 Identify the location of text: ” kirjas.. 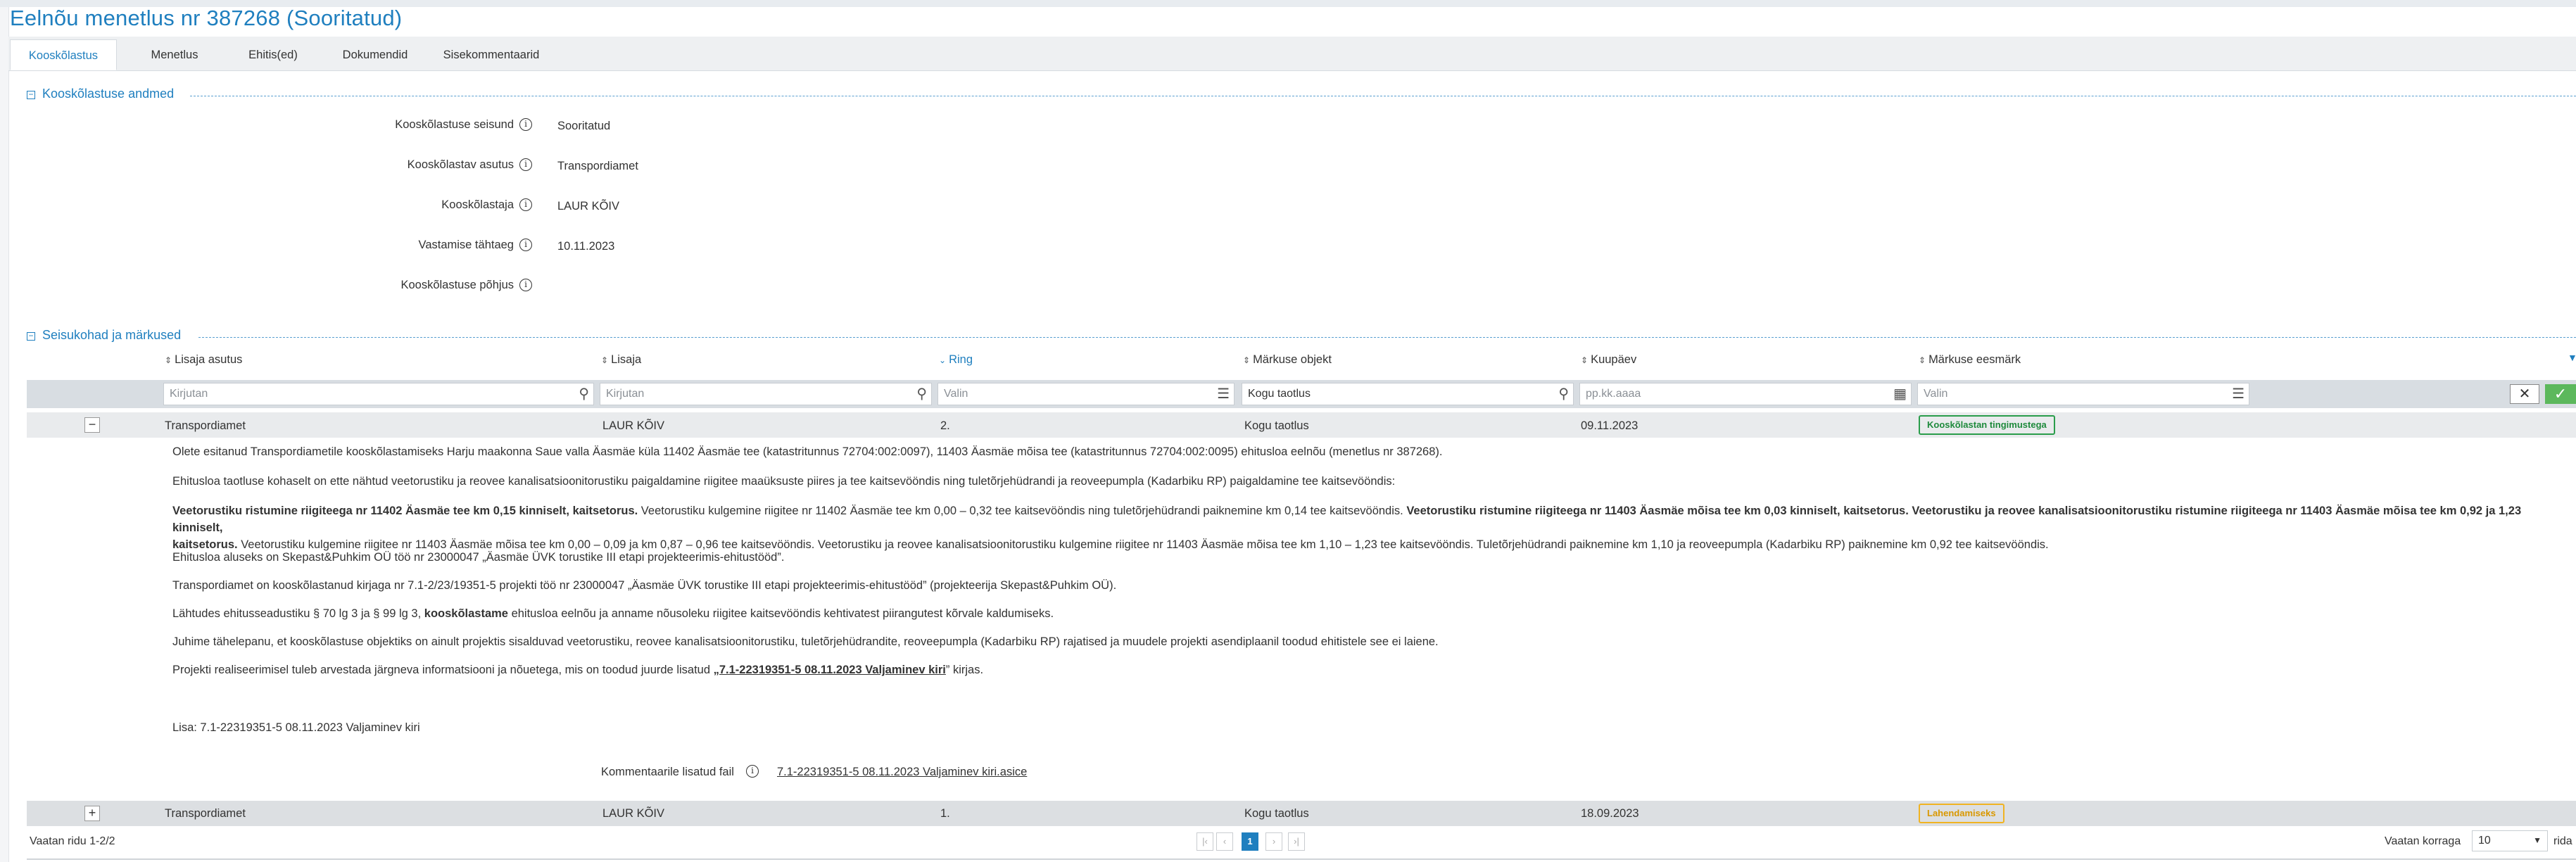
(964, 670).